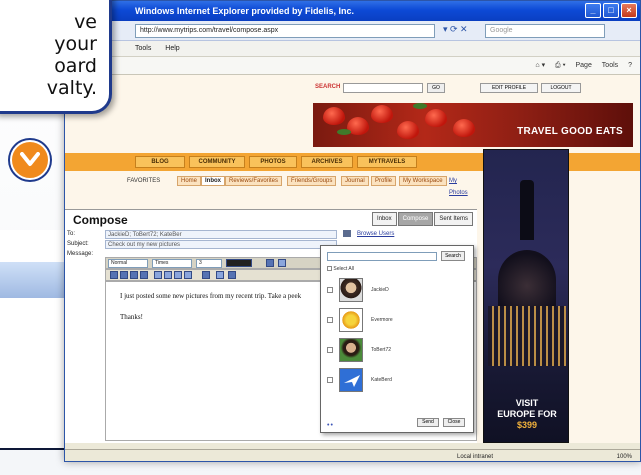 Image resolution: width=641 pixels, height=475 pixels. What do you see at coordinates (114, 275) in the screenshot?
I see `align-left-icon` at bounding box center [114, 275].